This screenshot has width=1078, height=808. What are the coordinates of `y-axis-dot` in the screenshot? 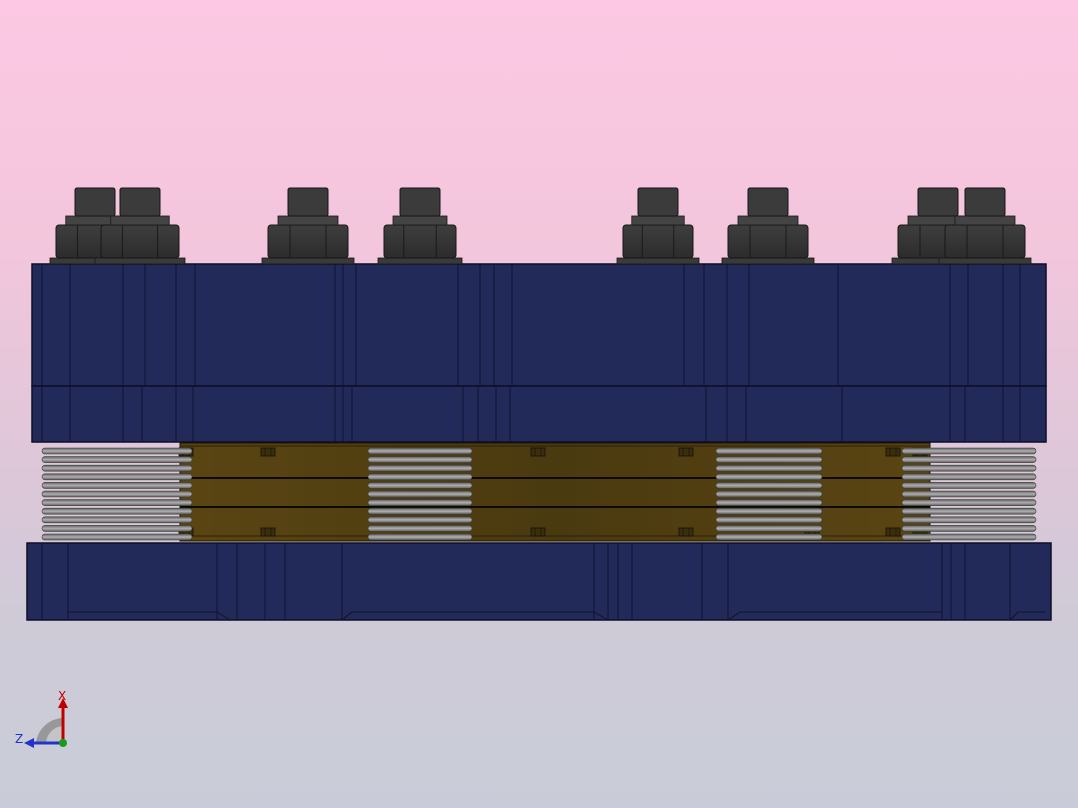 It's located at (63, 743).